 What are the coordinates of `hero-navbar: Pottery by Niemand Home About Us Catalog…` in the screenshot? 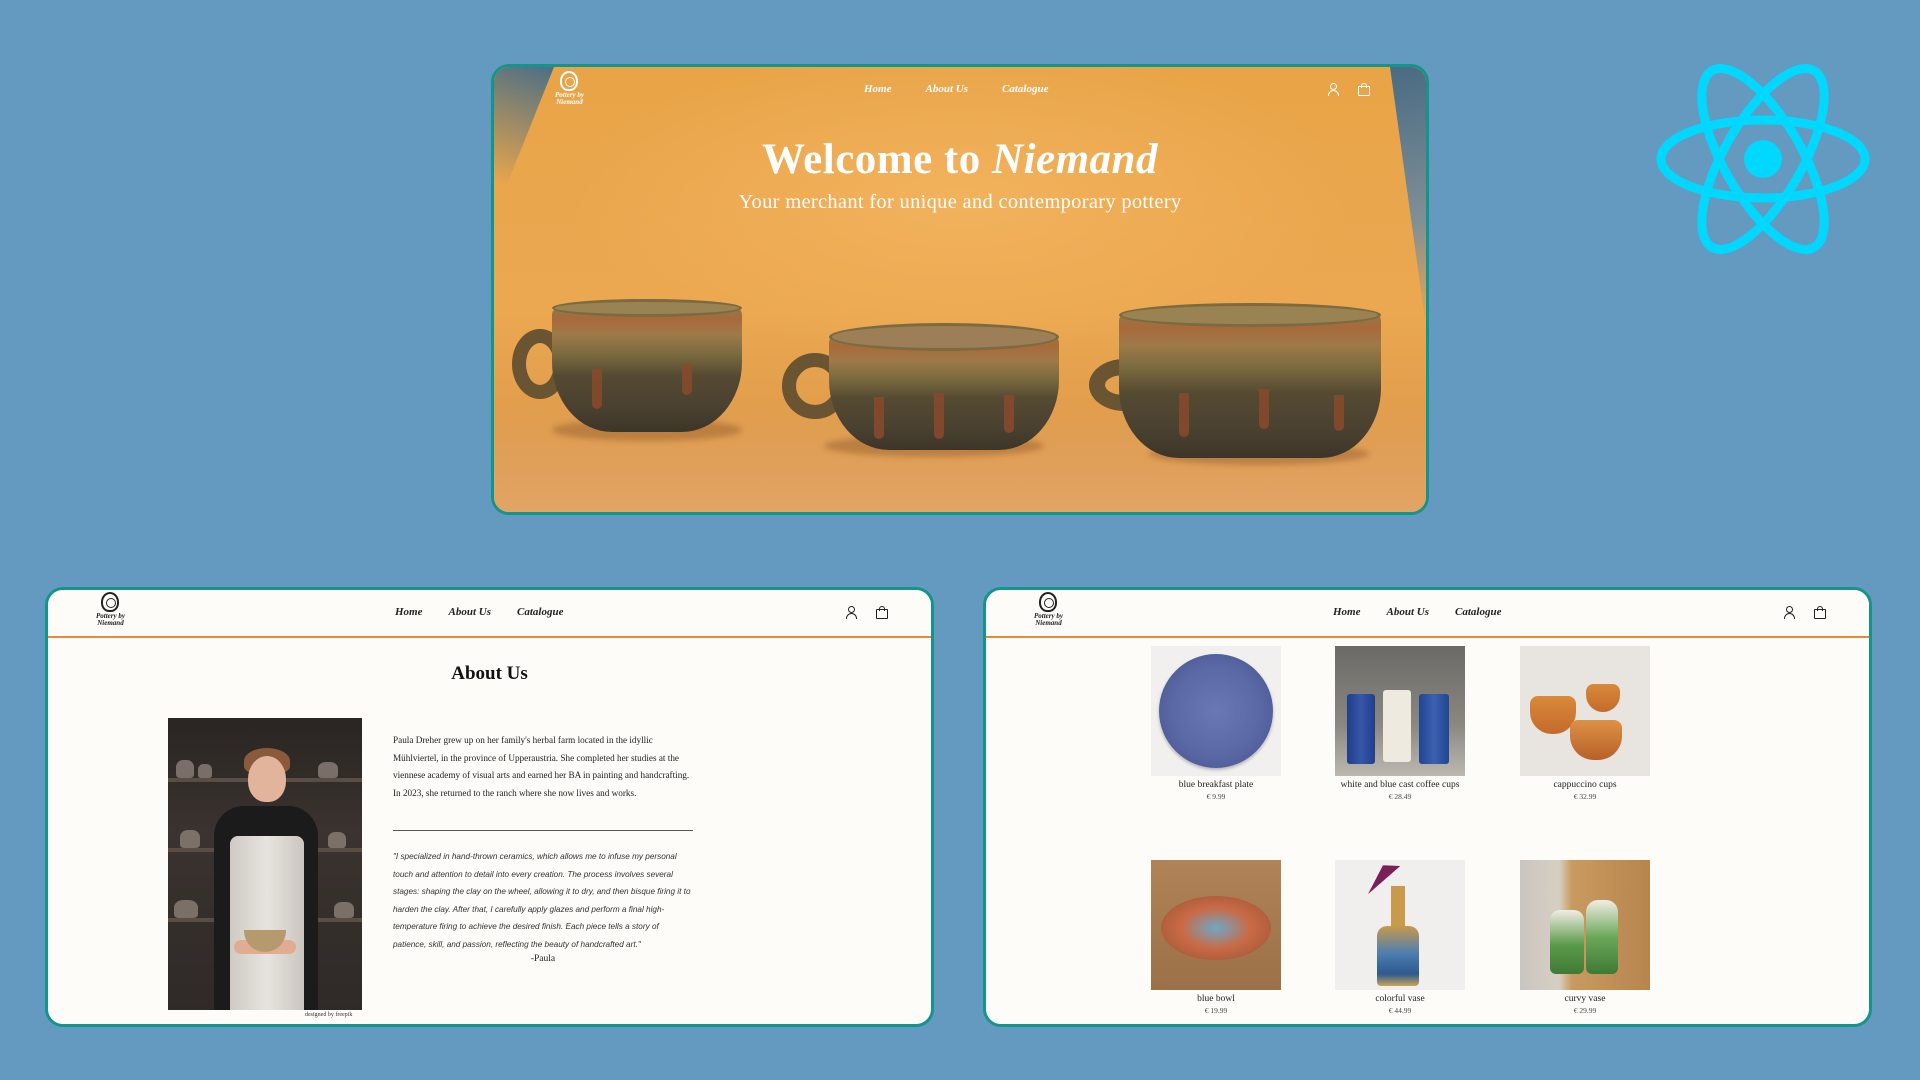 It's located at (960, 90).